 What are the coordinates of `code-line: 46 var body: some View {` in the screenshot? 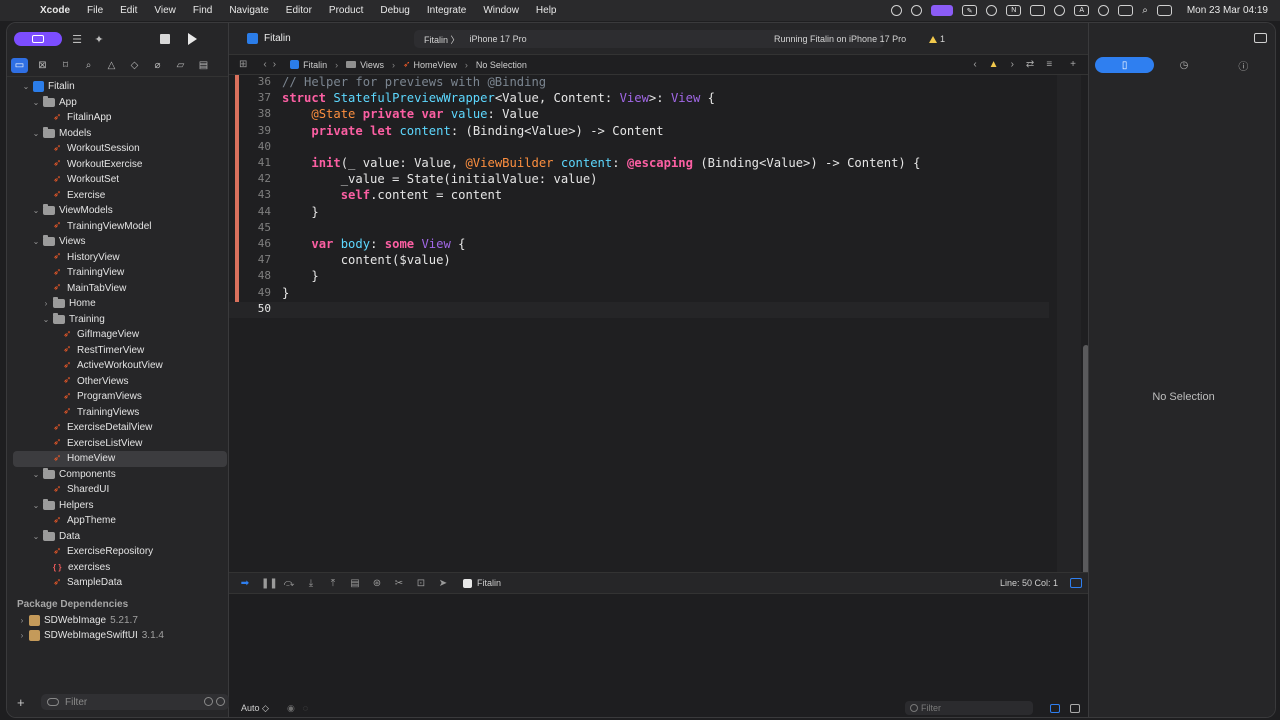 It's located at (639, 245).